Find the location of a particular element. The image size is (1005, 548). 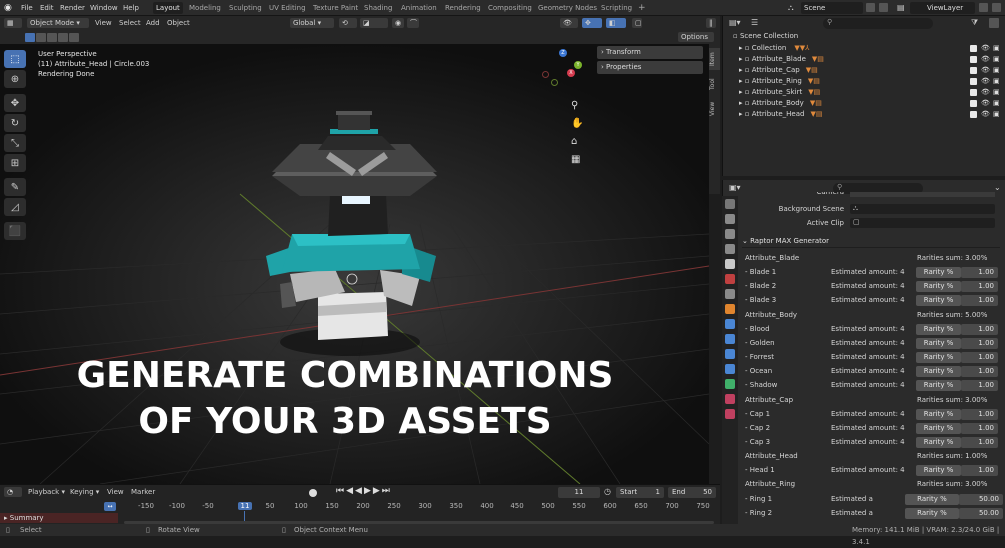

filter-icon: ⧩ is located at coordinates (974, 23).